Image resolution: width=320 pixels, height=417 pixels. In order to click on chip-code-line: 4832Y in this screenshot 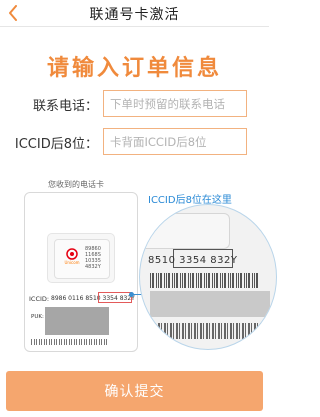, I will do `click(93, 267)`.